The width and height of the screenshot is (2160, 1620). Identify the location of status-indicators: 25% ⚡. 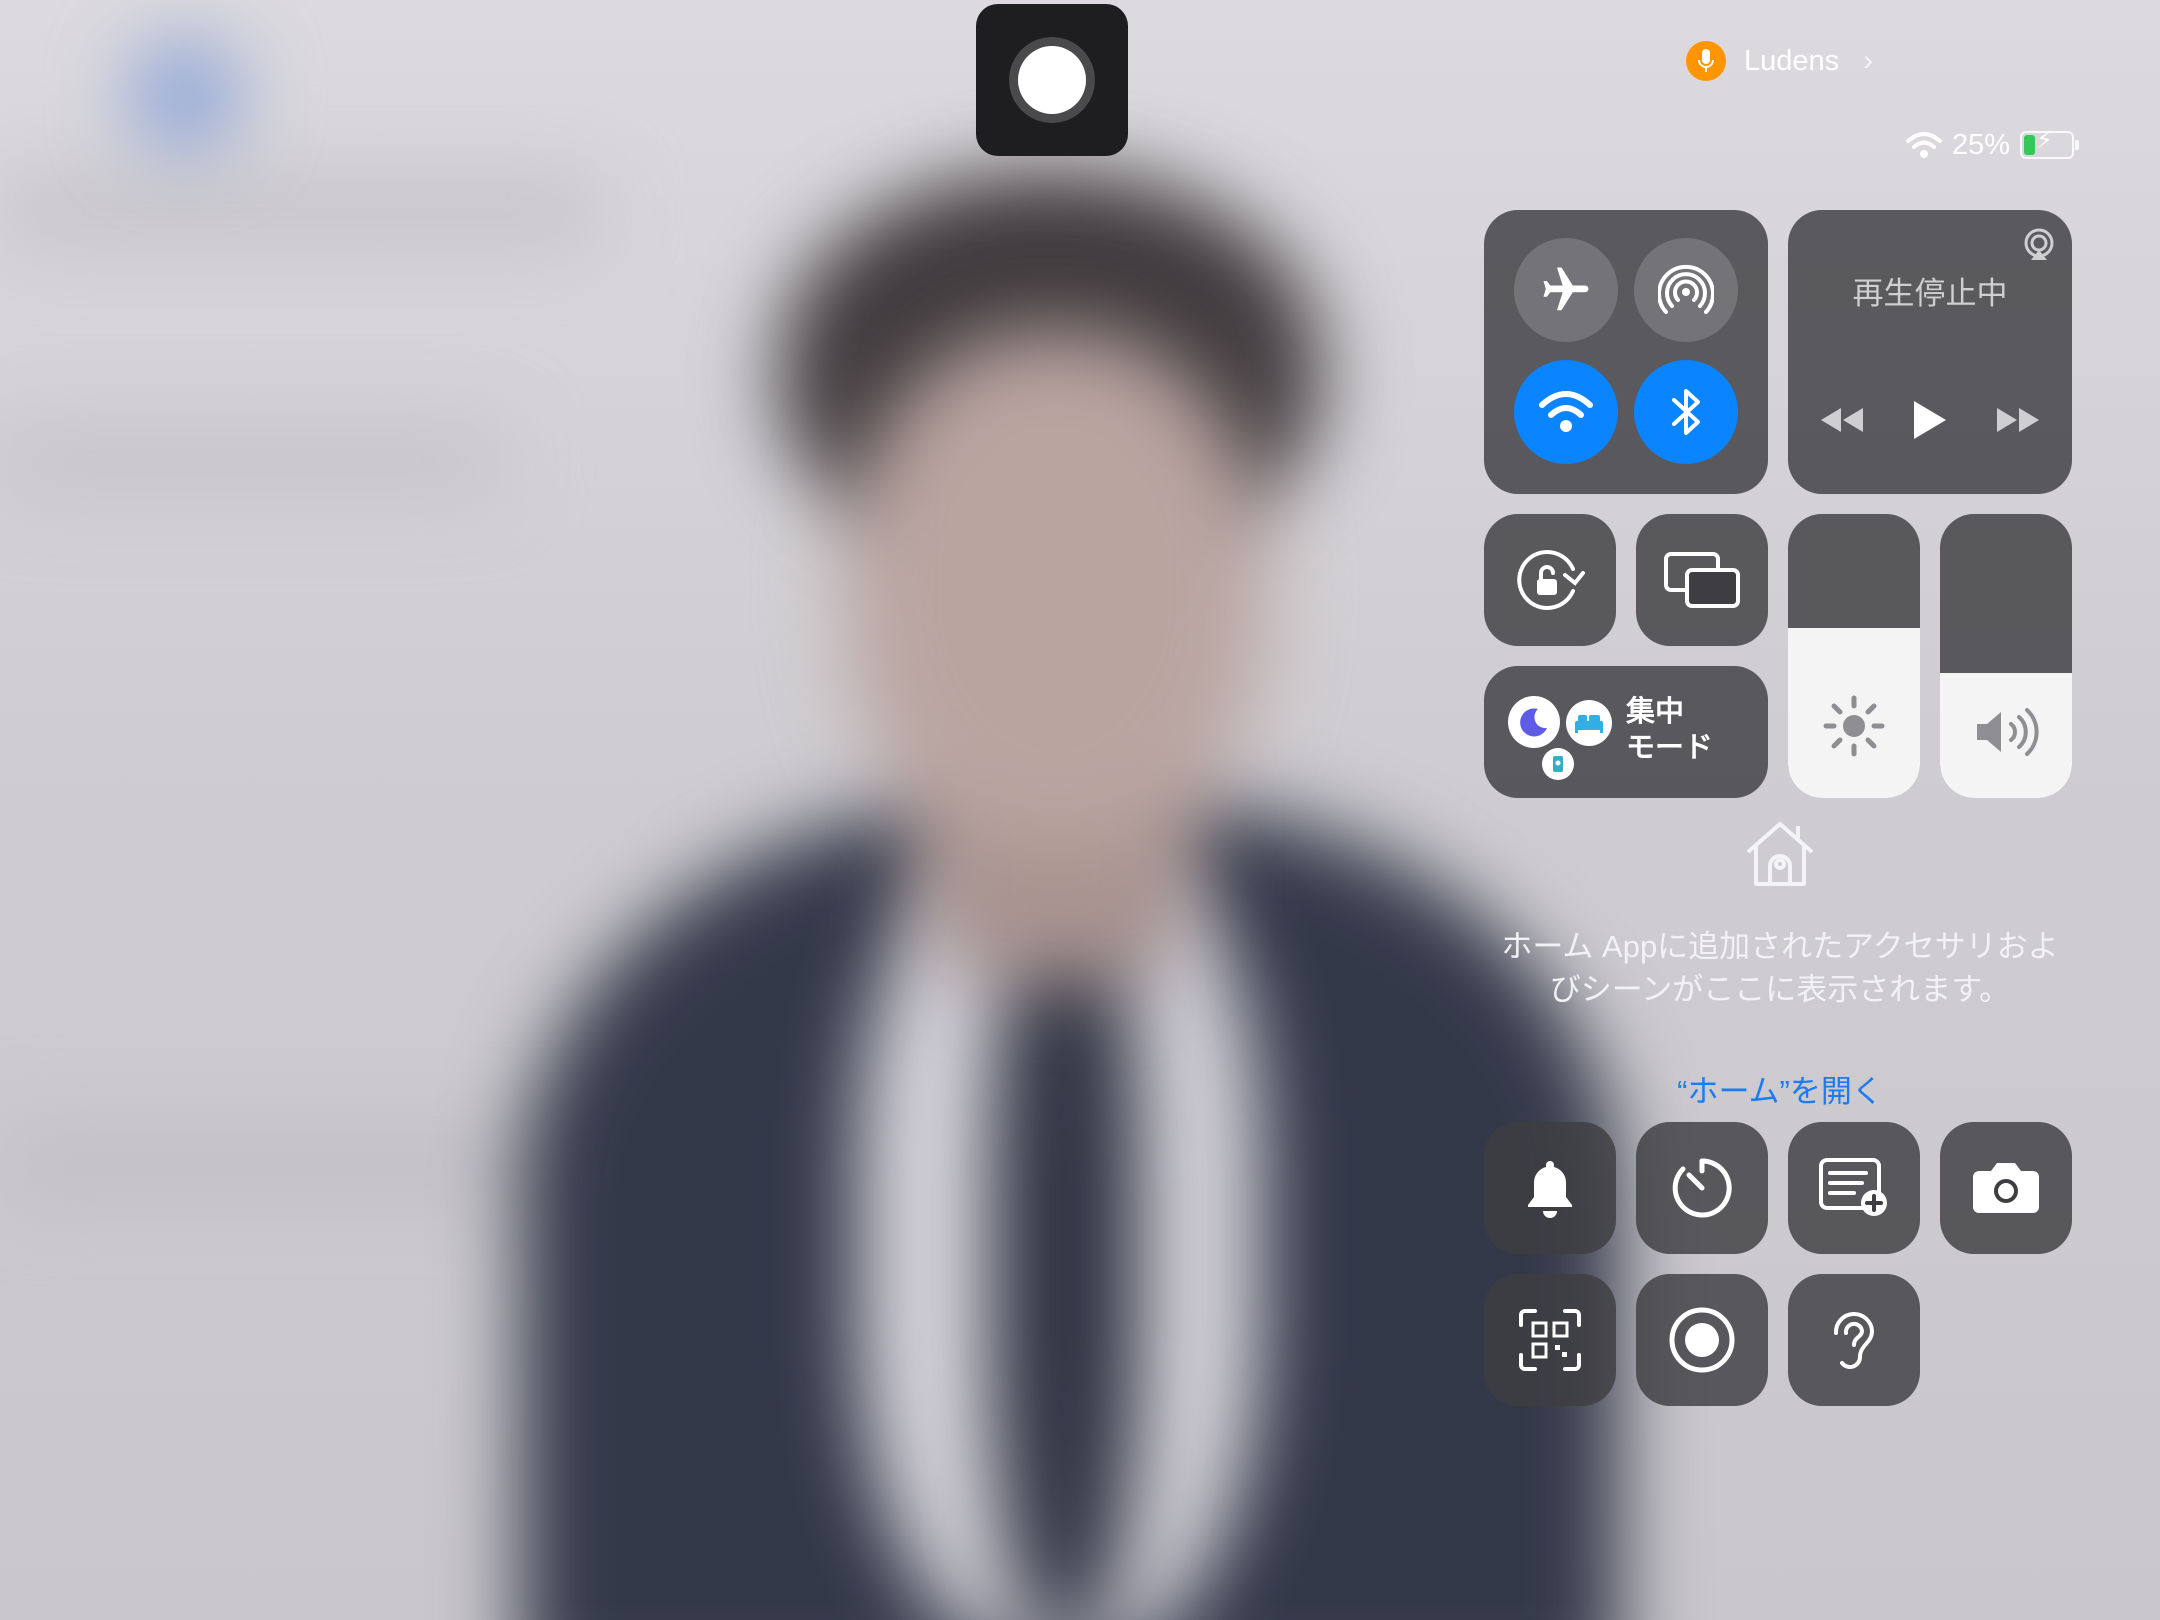
(1993, 145).